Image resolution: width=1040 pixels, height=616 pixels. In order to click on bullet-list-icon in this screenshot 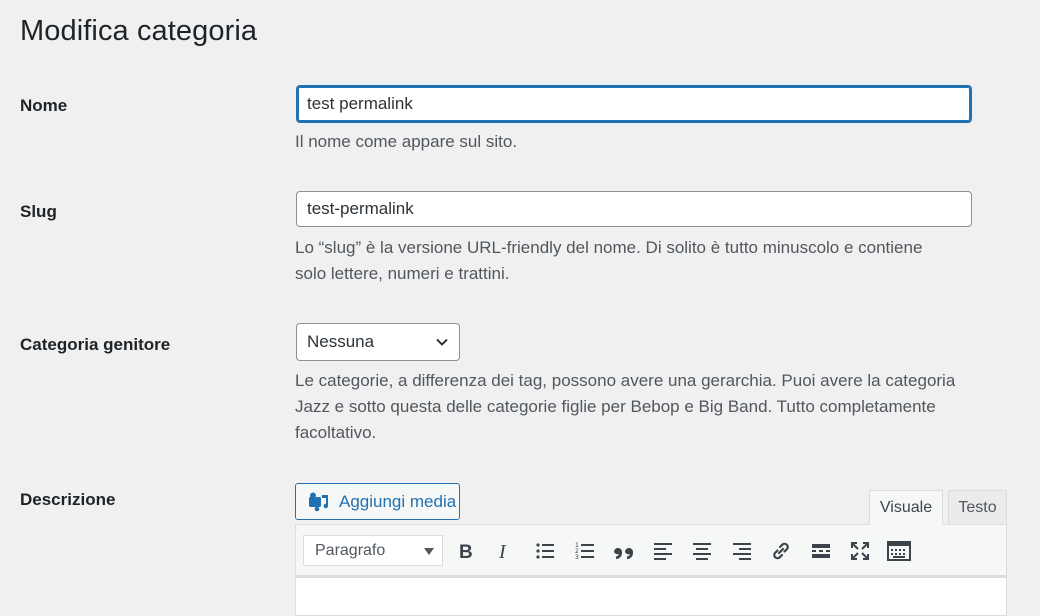, I will do `click(545, 551)`.